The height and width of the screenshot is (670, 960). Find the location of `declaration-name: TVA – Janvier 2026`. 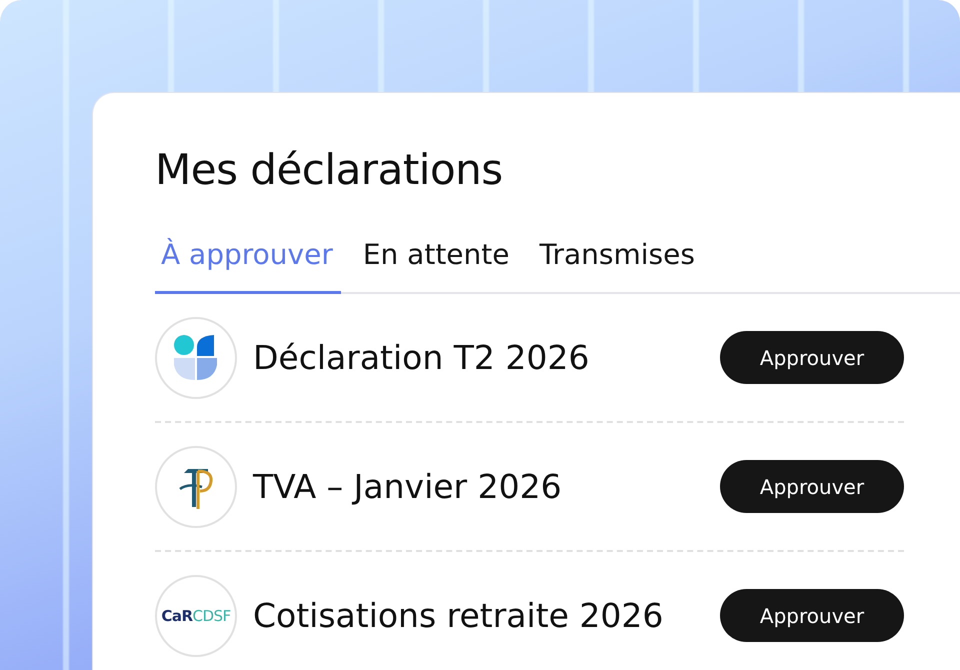

declaration-name: TVA – Janvier 2026 is located at coordinates (408, 486).